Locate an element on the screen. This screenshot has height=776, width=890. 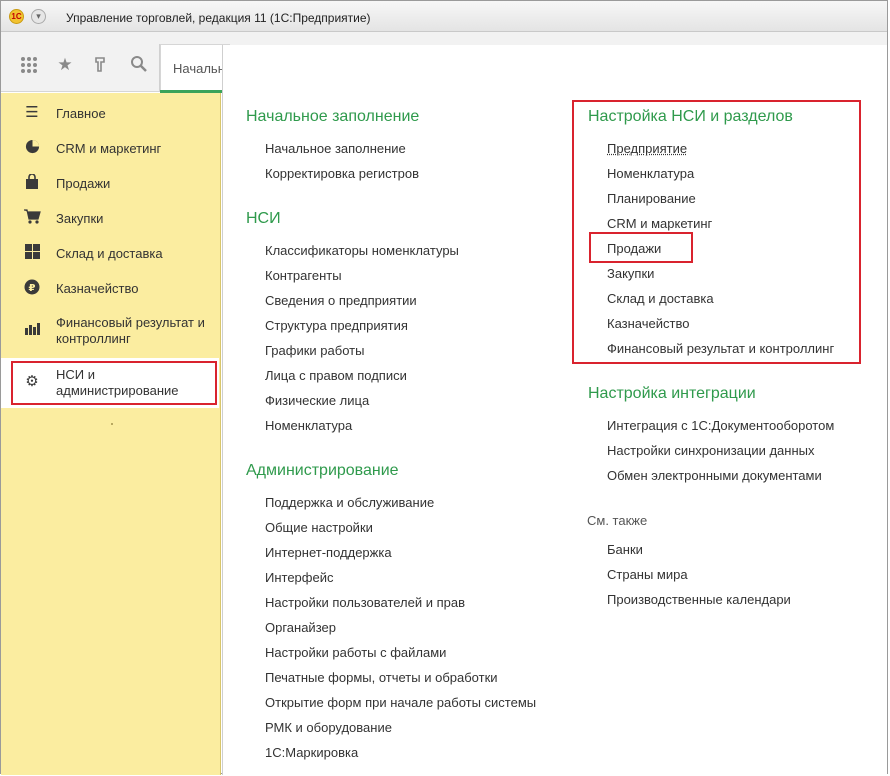
link-user-rights-settings: Настройки пользователей и прав is located at coordinates (365, 602).